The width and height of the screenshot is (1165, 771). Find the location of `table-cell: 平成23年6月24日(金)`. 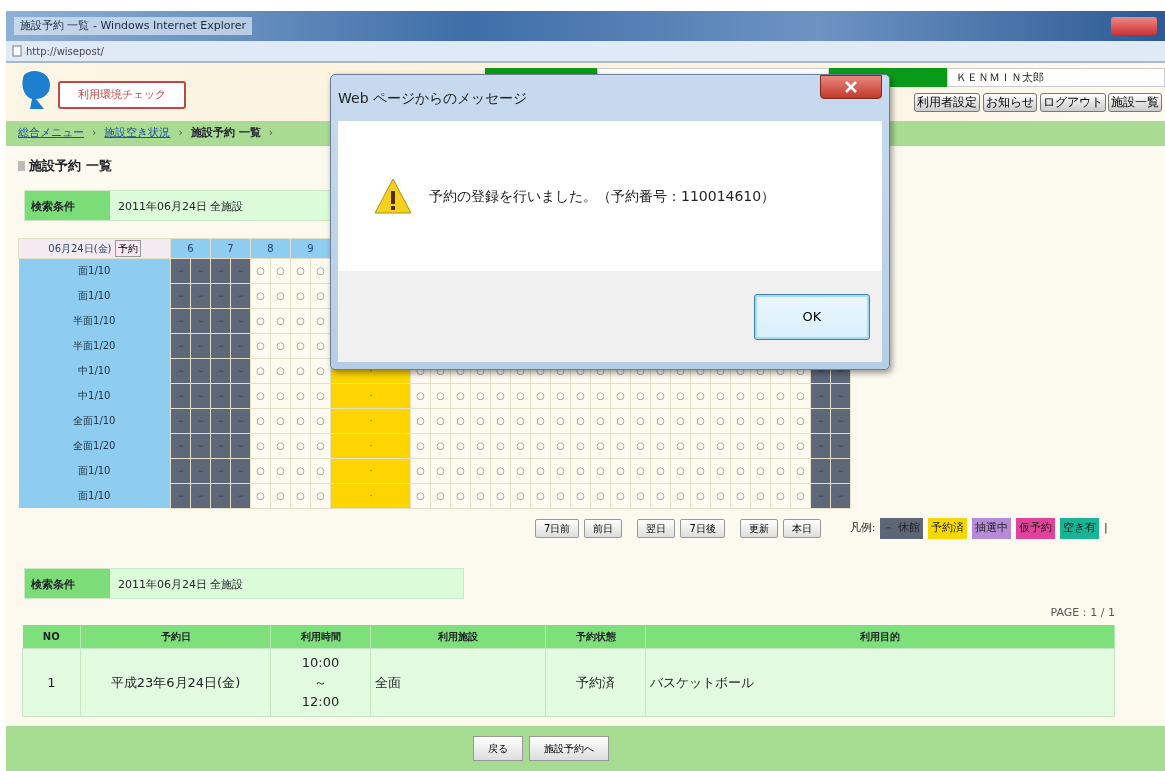

table-cell: 平成23年6月24日(金) is located at coordinates (175, 682).